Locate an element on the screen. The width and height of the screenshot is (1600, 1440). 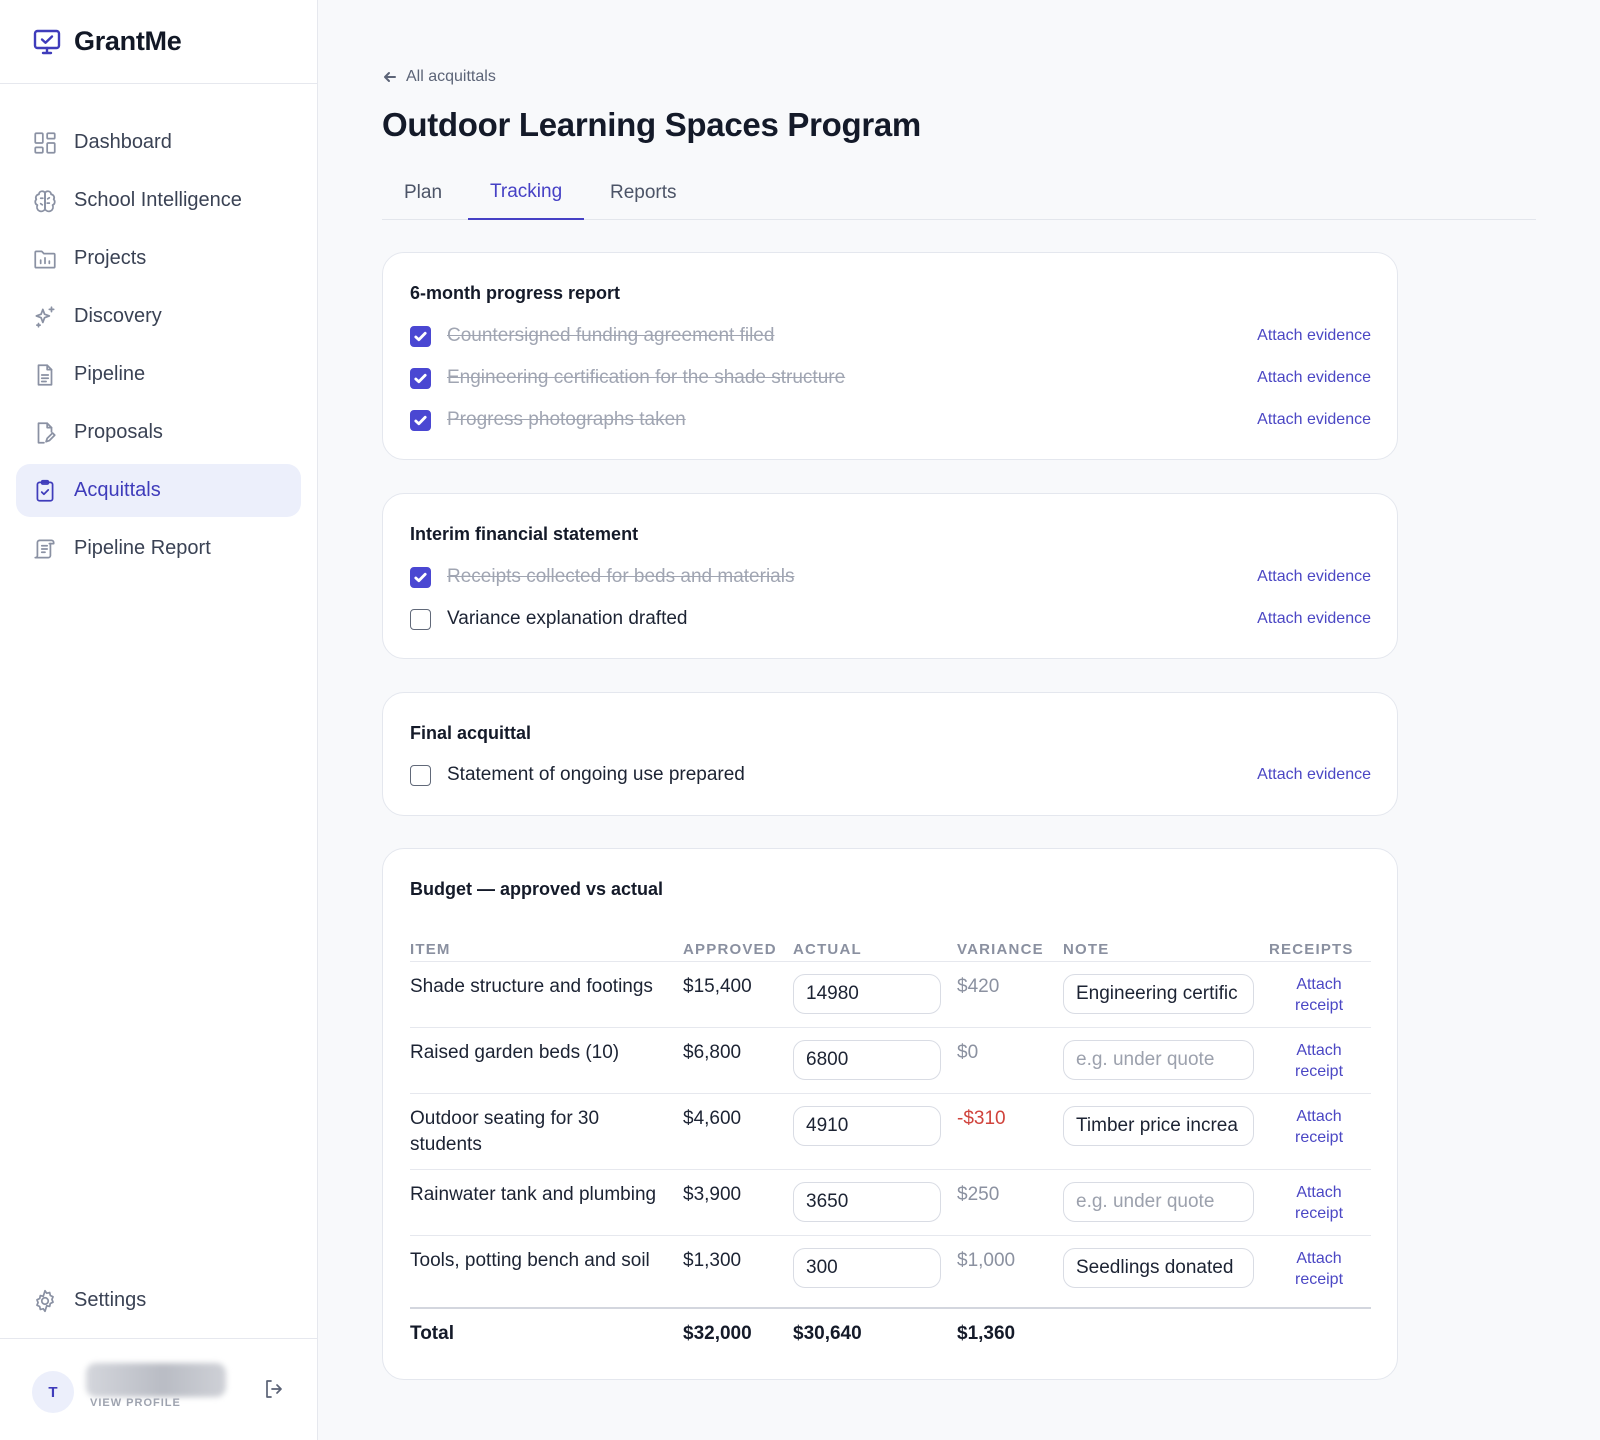
item-cell: Tools, potting bench and soil is located at coordinates (530, 1260).